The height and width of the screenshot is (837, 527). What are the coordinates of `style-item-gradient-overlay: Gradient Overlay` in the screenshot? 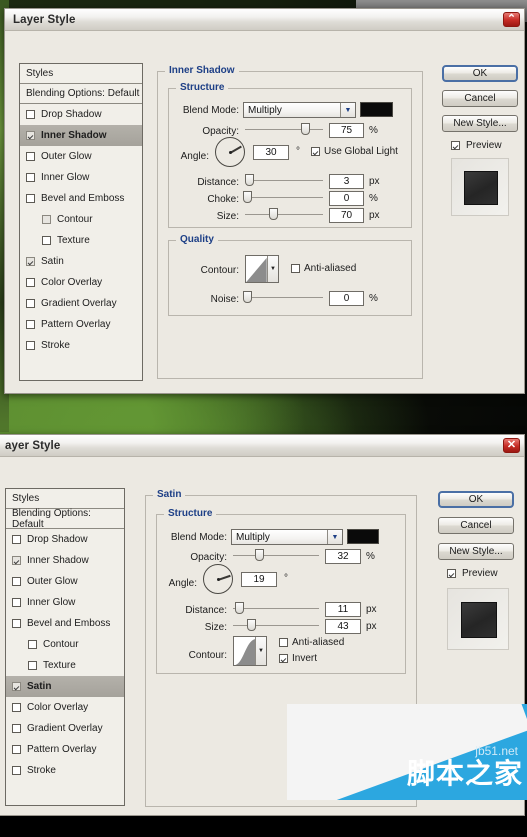 It's located at (65, 728).